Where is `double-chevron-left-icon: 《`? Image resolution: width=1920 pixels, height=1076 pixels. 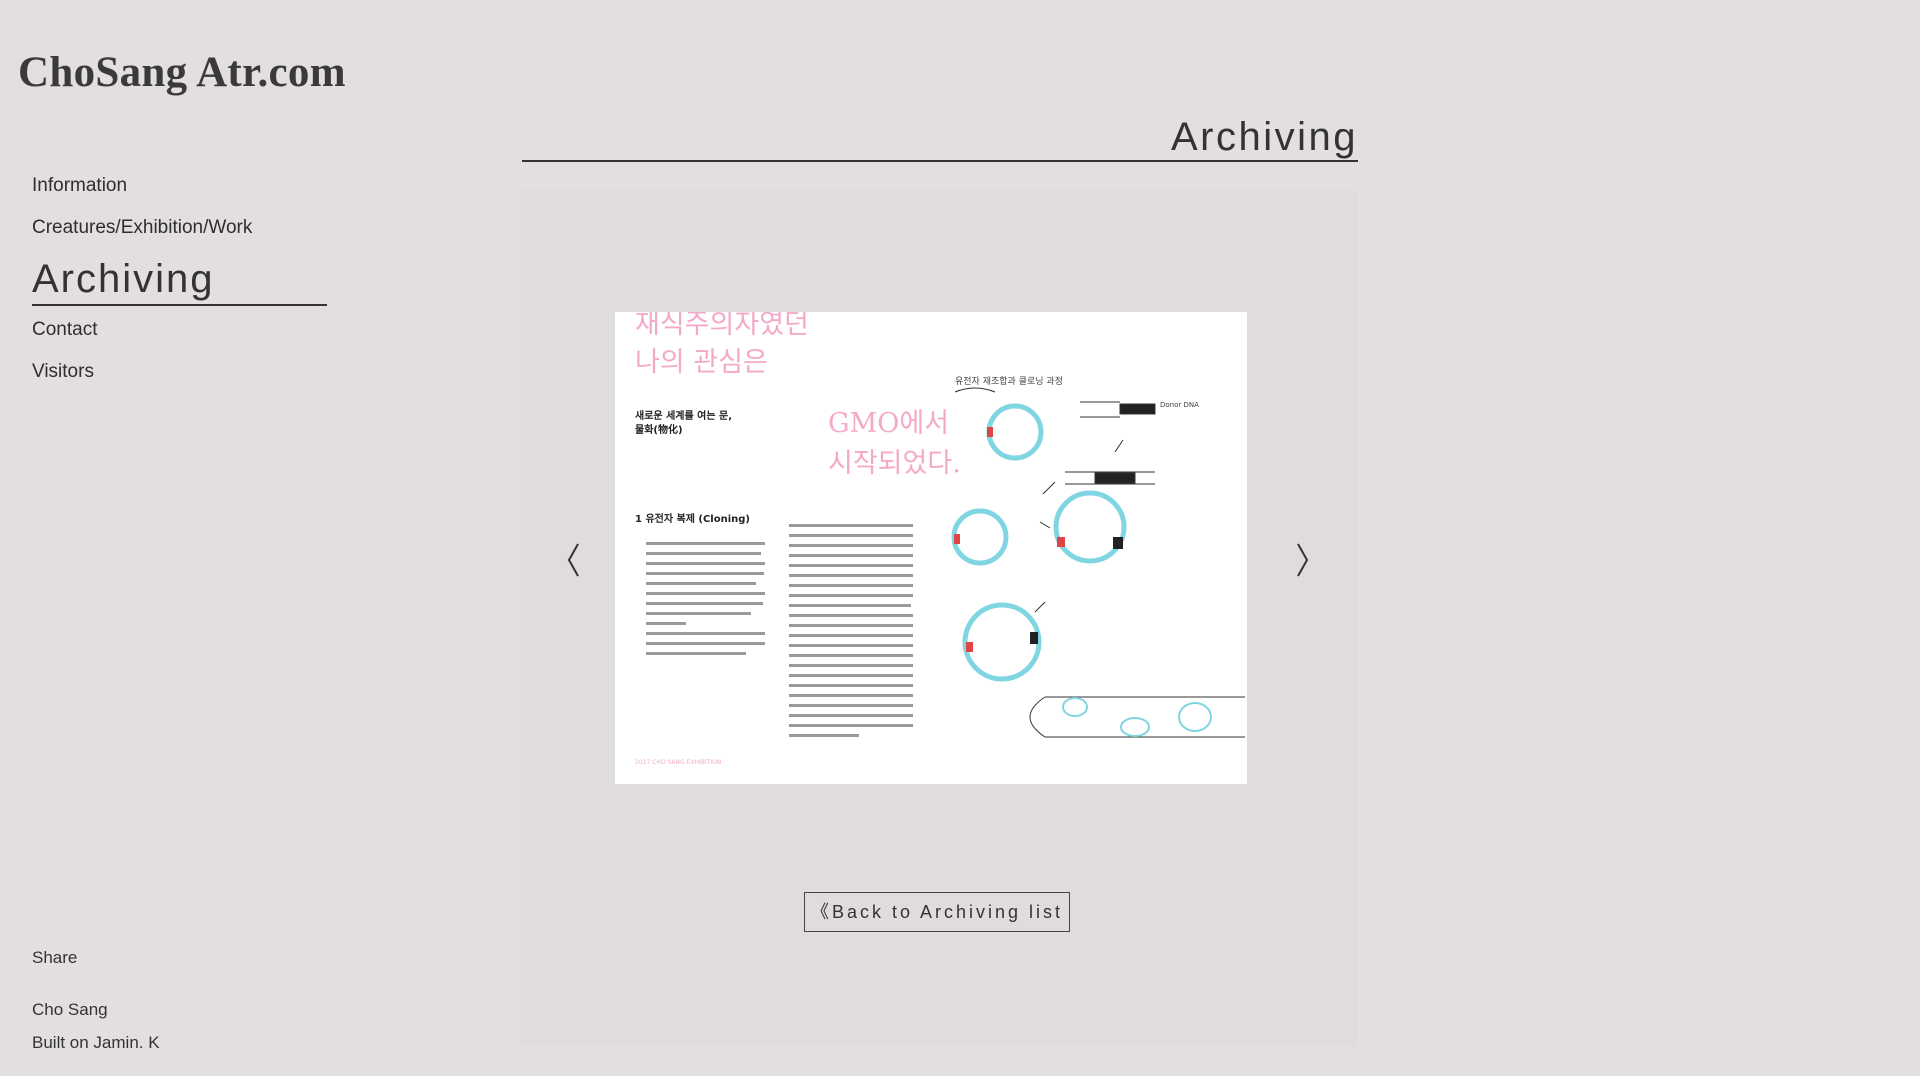
double-chevron-left-icon: 《 is located at coordinates (819, 912).